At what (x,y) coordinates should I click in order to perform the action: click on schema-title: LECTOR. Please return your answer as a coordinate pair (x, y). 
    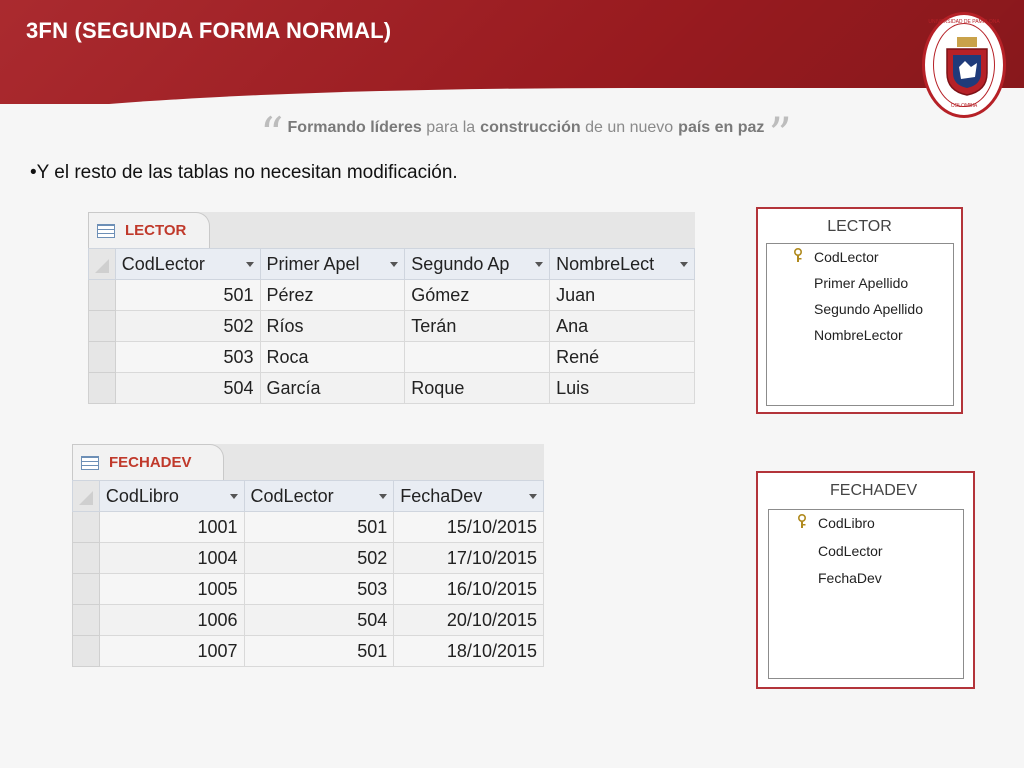
    Looking at the image, I should click on (859, 226).